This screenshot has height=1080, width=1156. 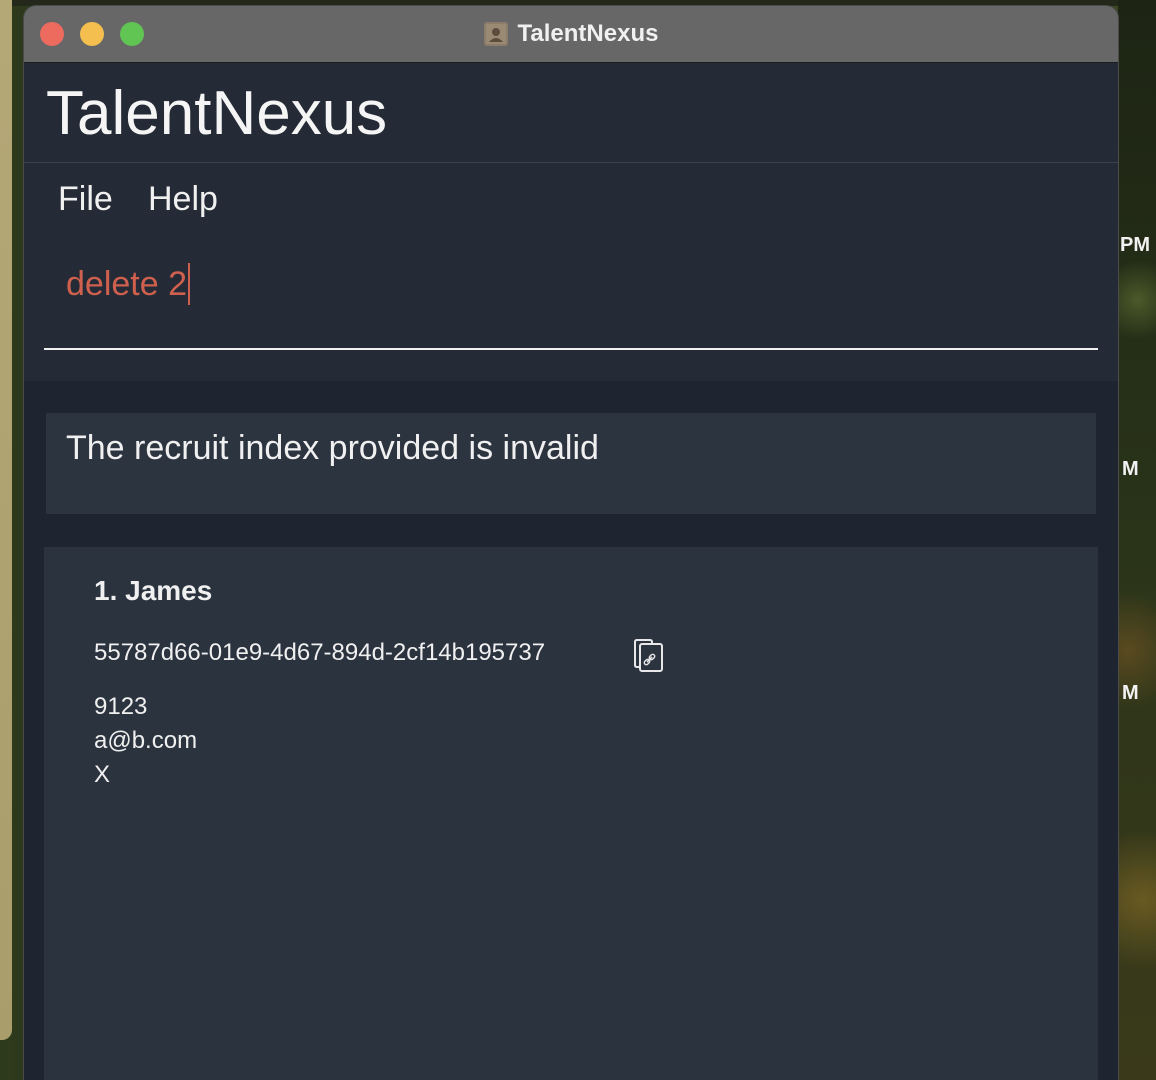 I want to click on command-input-text: delete 2, so click(x=126, y=283).